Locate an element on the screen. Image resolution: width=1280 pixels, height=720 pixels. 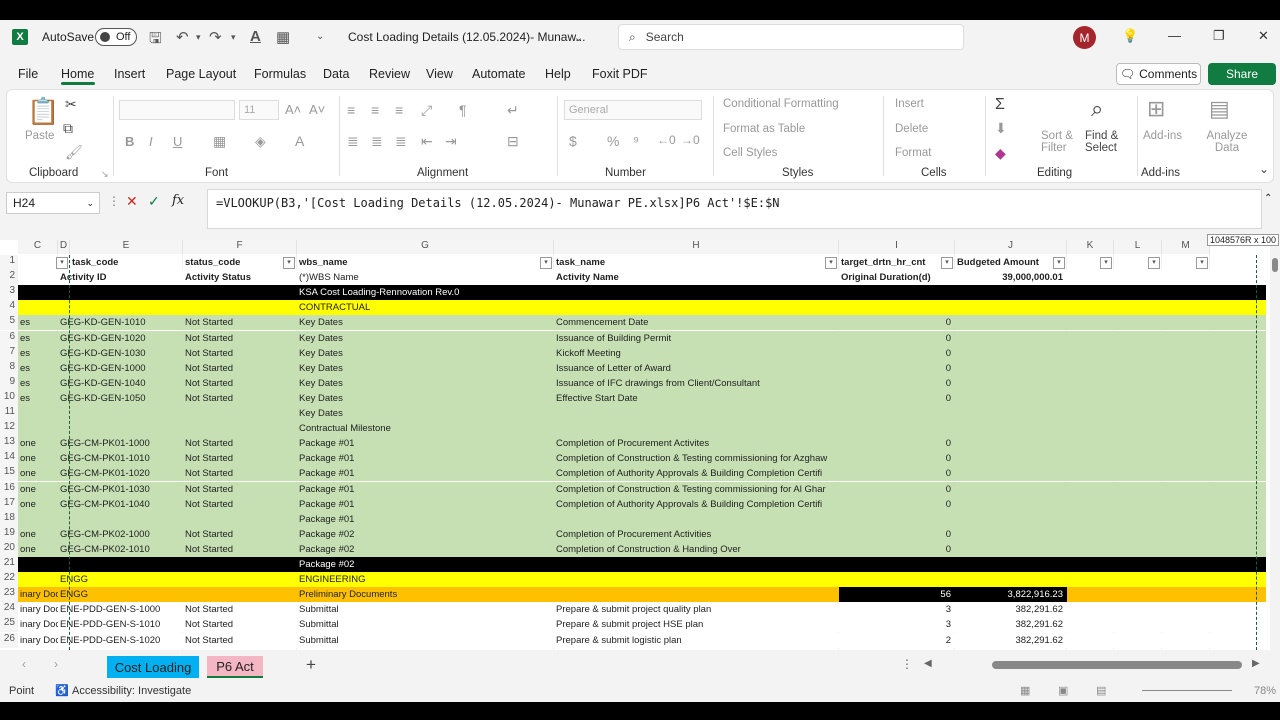
cell-e: GEG-KD-GEN-1040 is located at coordinates (120, 383).